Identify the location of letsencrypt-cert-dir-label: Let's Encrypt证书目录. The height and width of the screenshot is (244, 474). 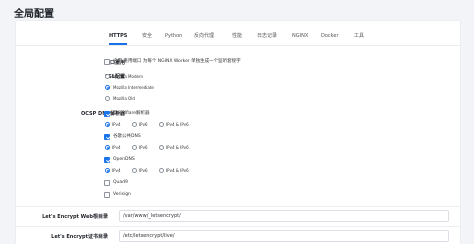
(79, 237).